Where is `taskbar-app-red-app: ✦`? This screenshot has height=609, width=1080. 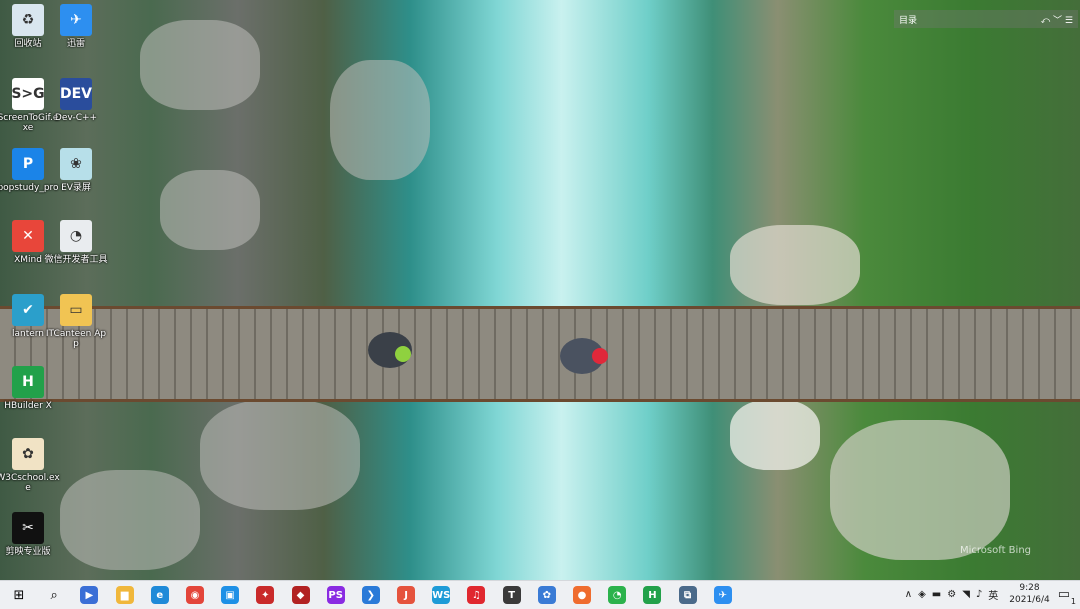 taskbar-app-red-app: ✦ is located at coordinates (265, 595).